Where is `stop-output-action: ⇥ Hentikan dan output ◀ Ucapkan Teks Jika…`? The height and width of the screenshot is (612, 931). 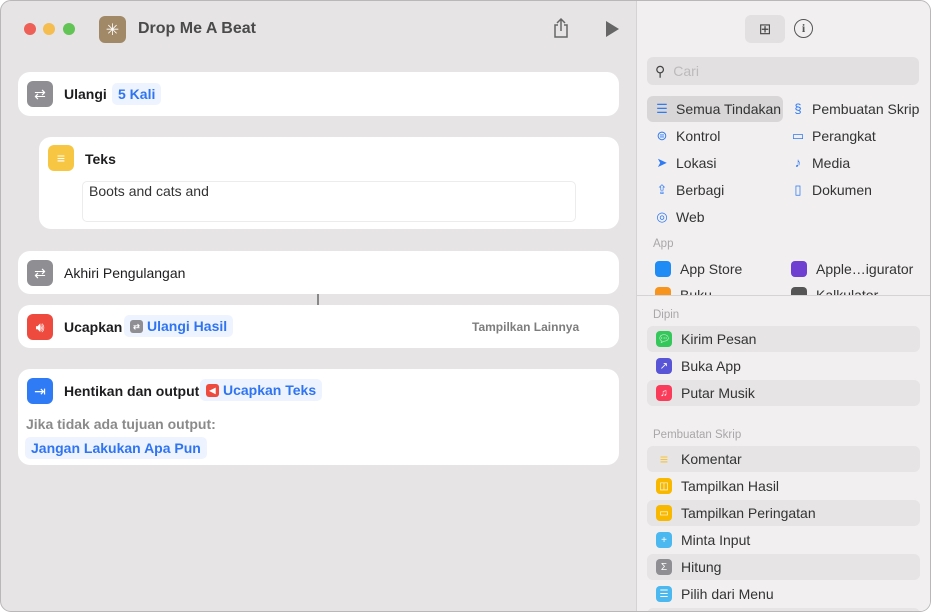 stop-output-action: ⇥ Hentikan dan output ◀ Ucapkan Teks Jika… is located at coordinates (318, 417).